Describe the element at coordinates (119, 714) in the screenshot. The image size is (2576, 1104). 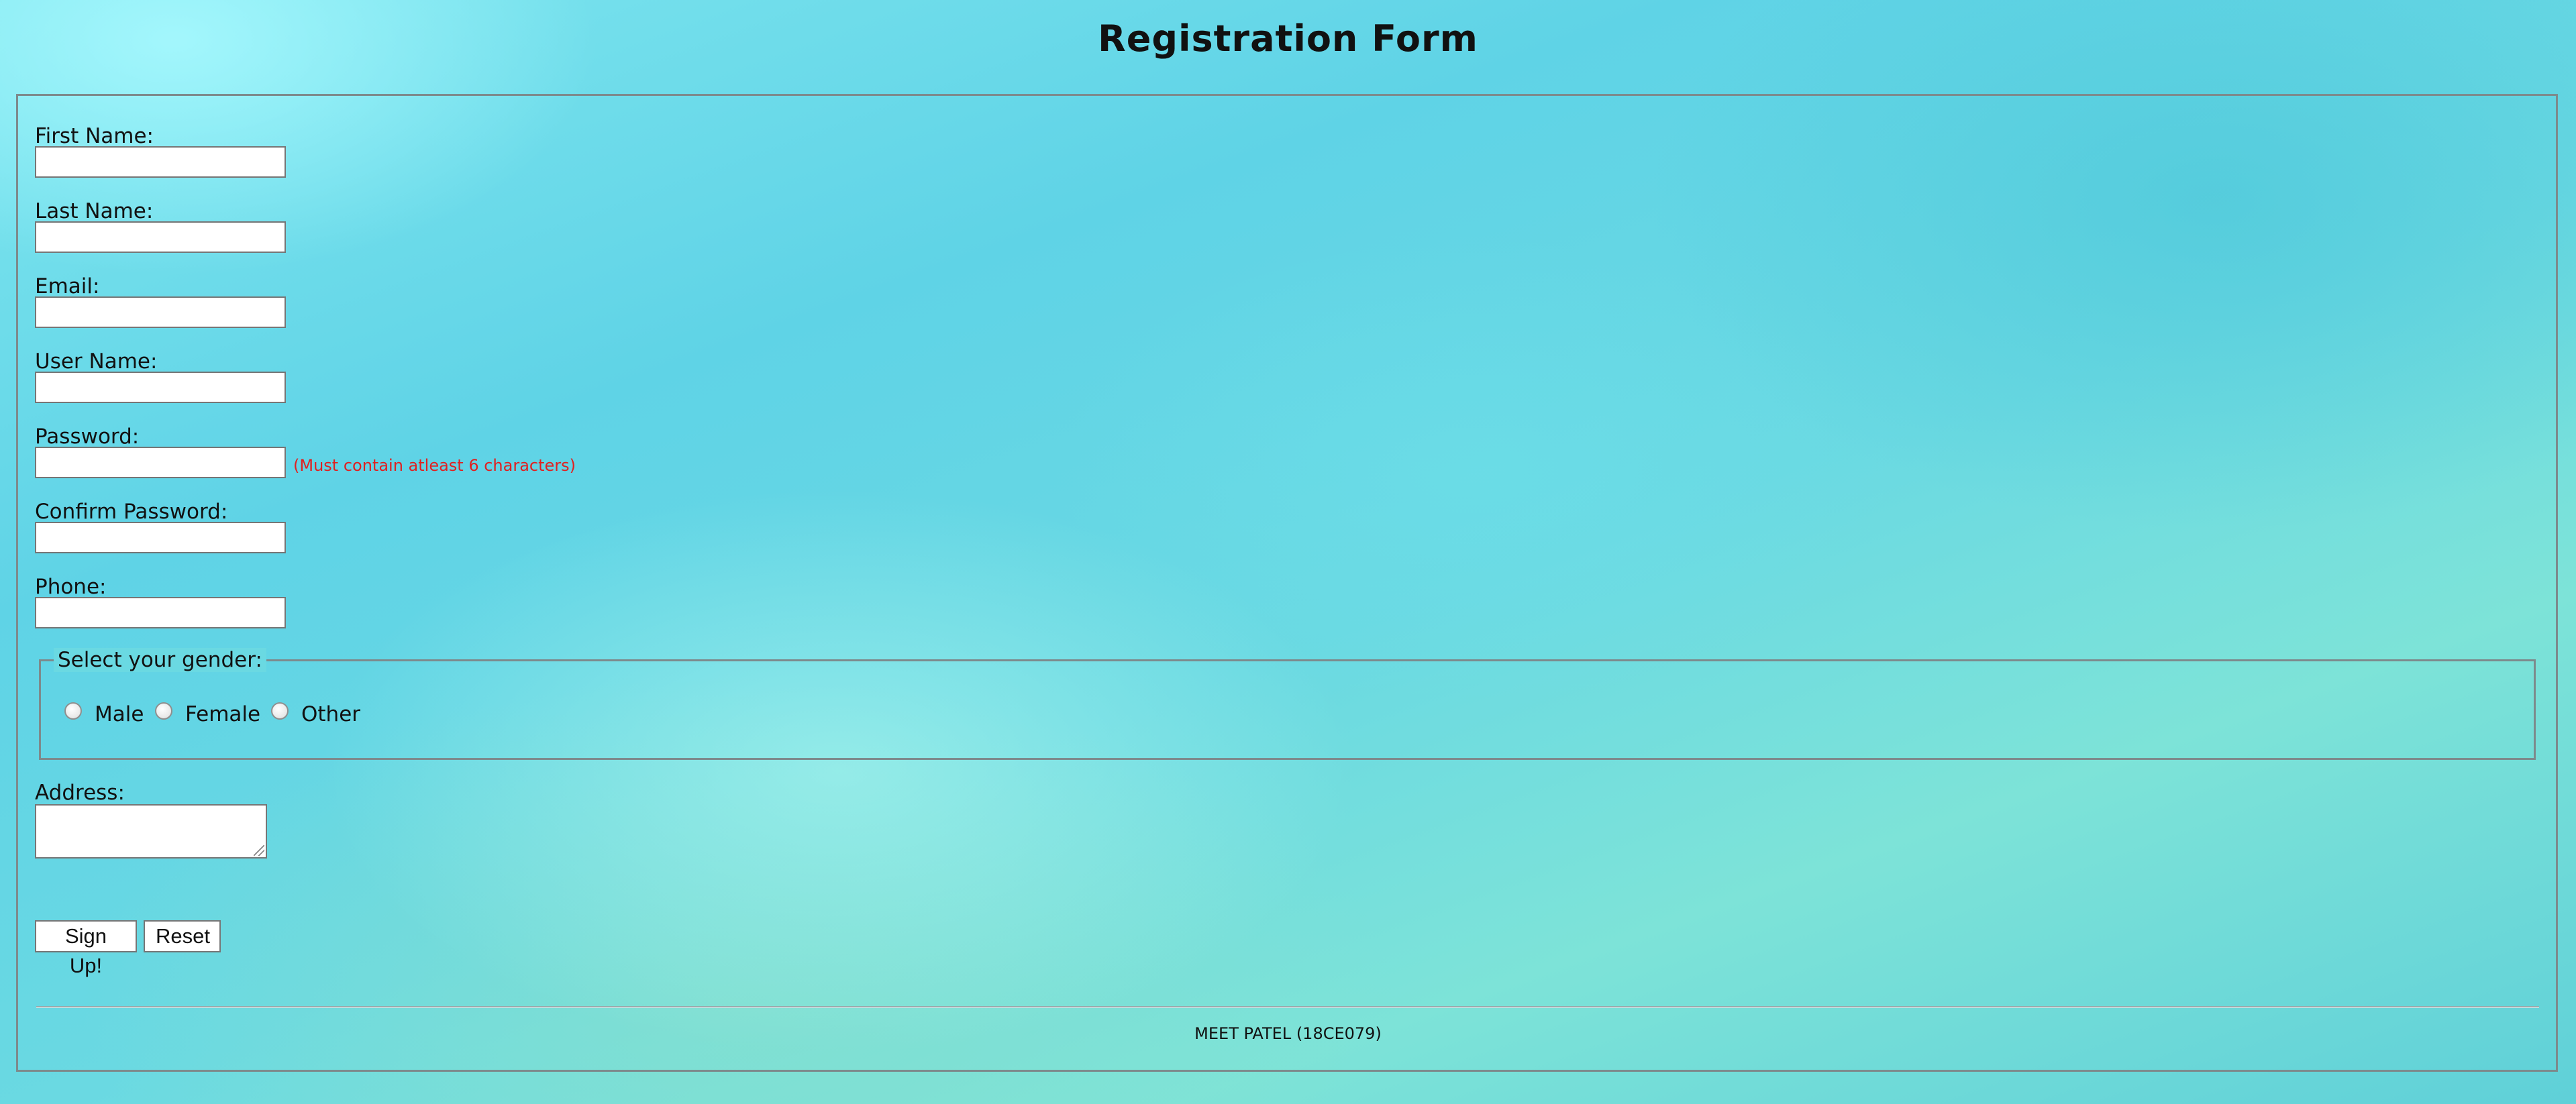
I see `gender-label-male: Male` at that location.